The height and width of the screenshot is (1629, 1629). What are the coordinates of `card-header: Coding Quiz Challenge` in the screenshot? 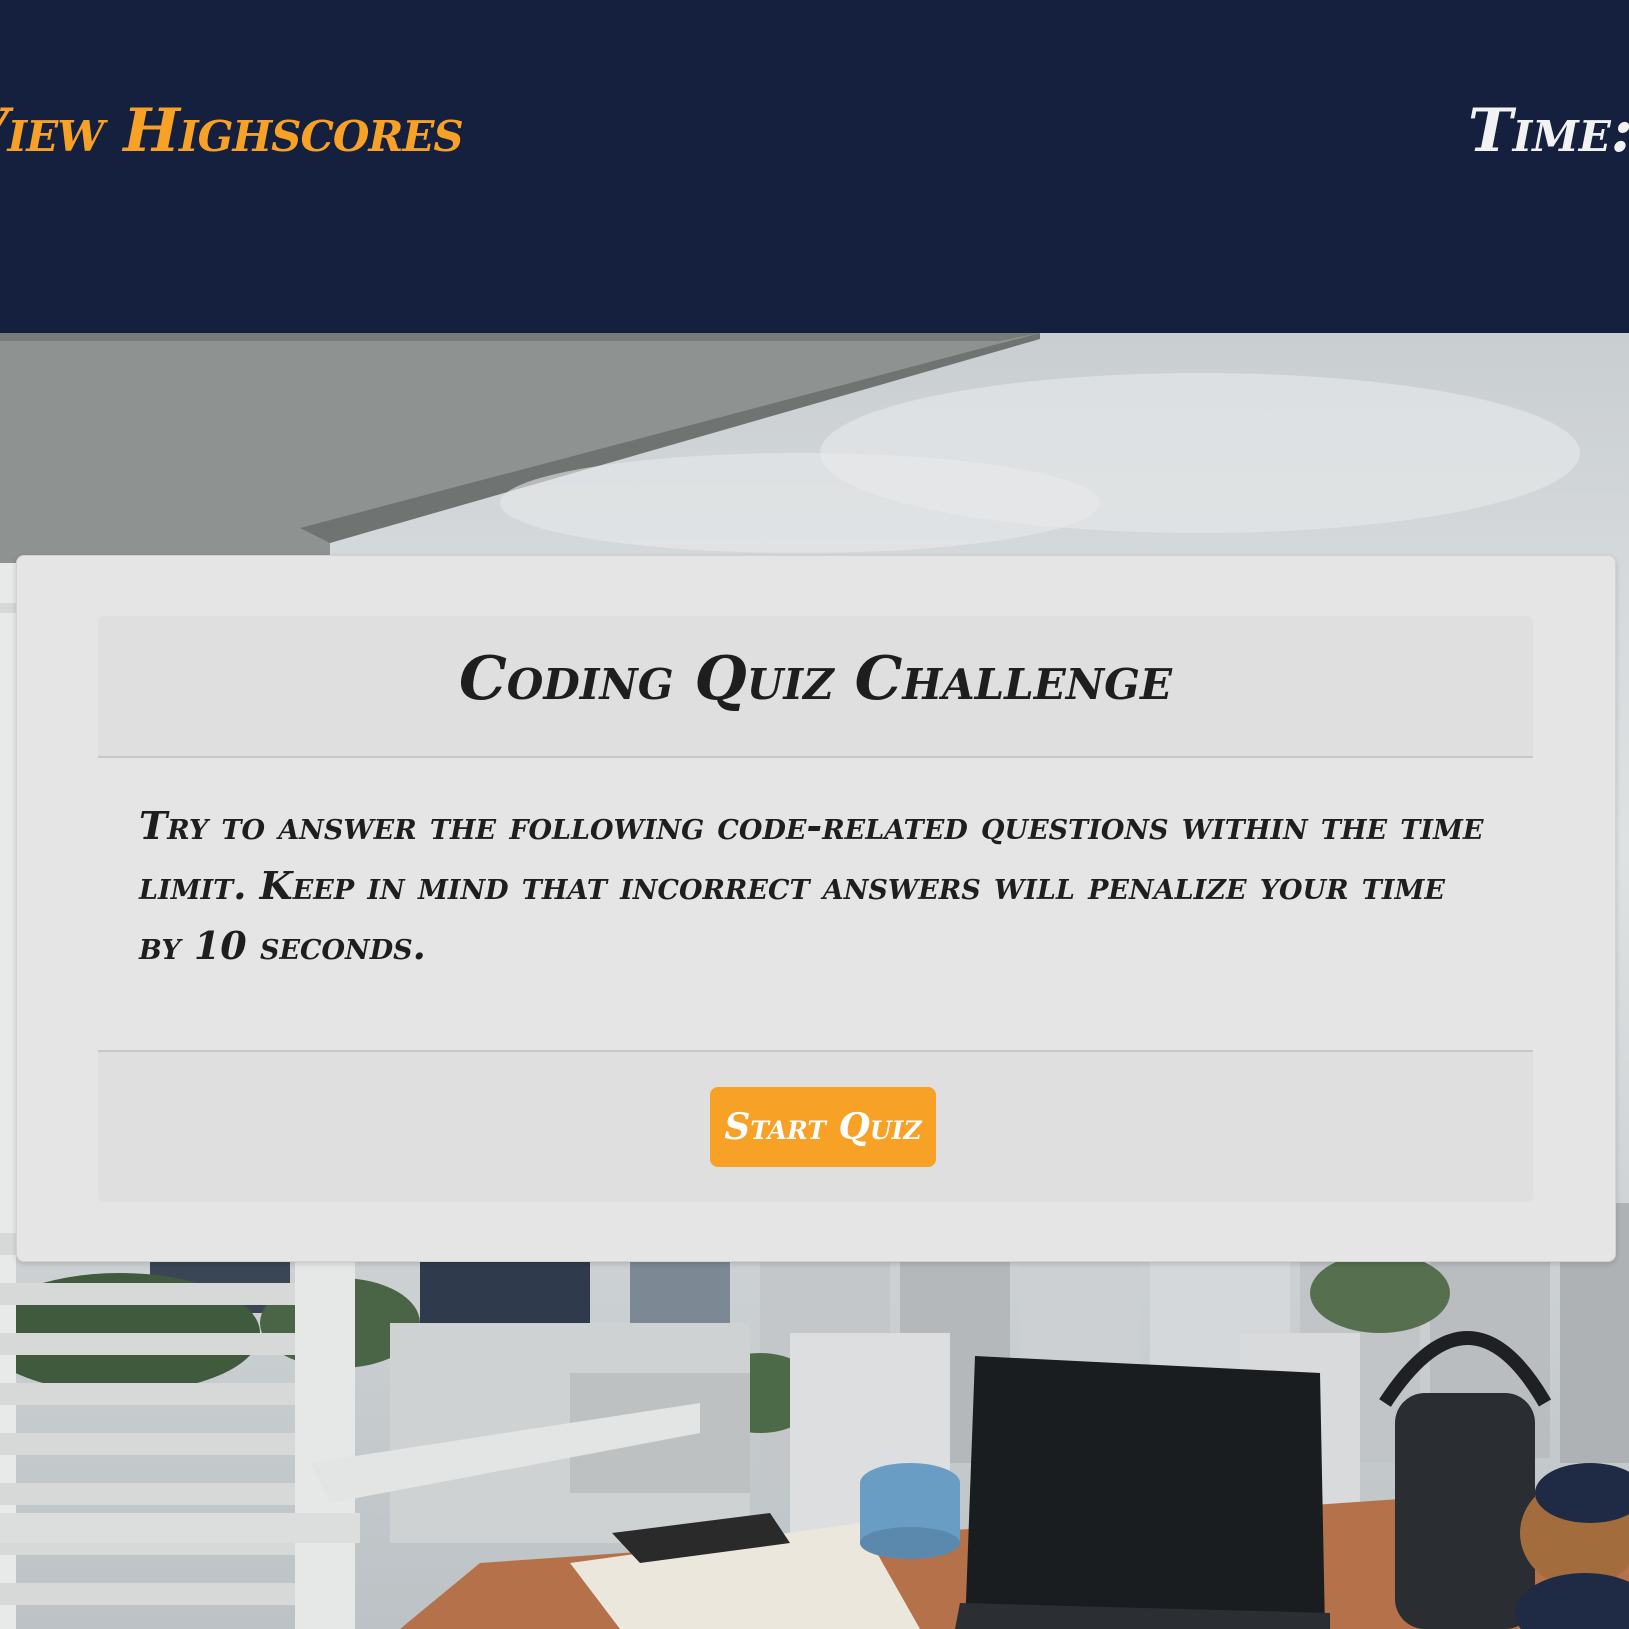 It's located at (815, 687).